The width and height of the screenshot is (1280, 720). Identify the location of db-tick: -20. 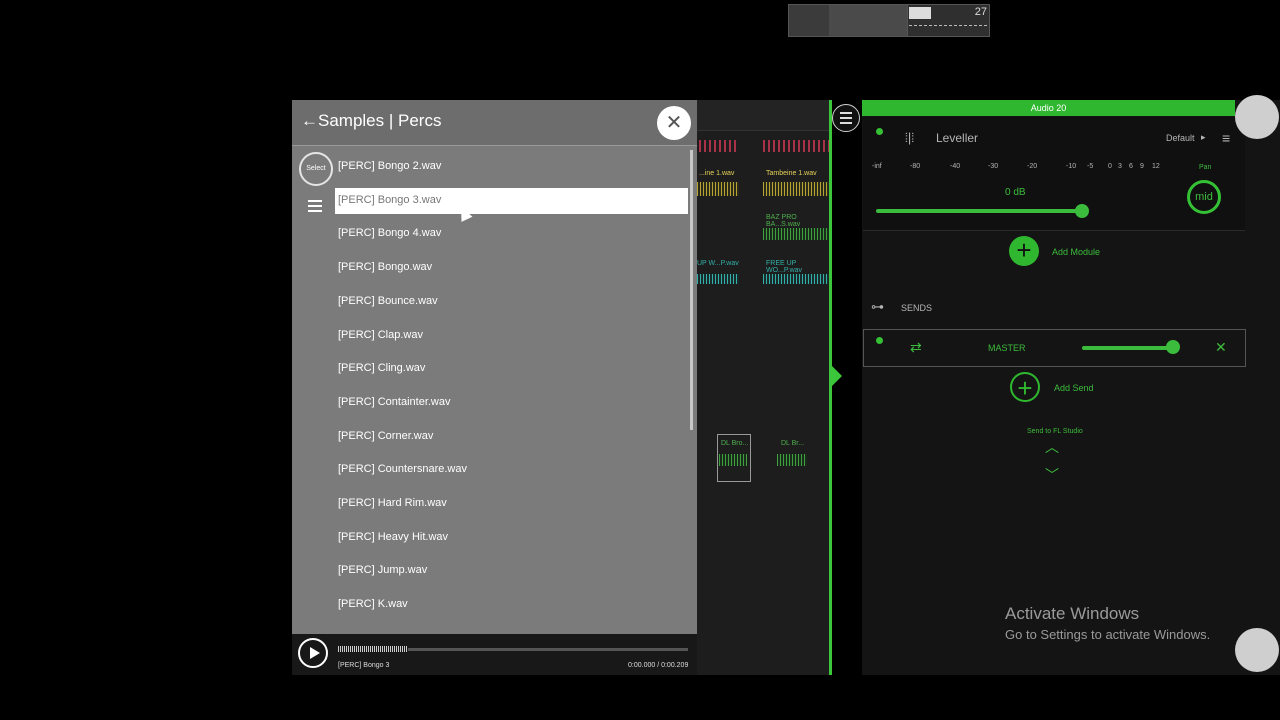
(1032, 166).